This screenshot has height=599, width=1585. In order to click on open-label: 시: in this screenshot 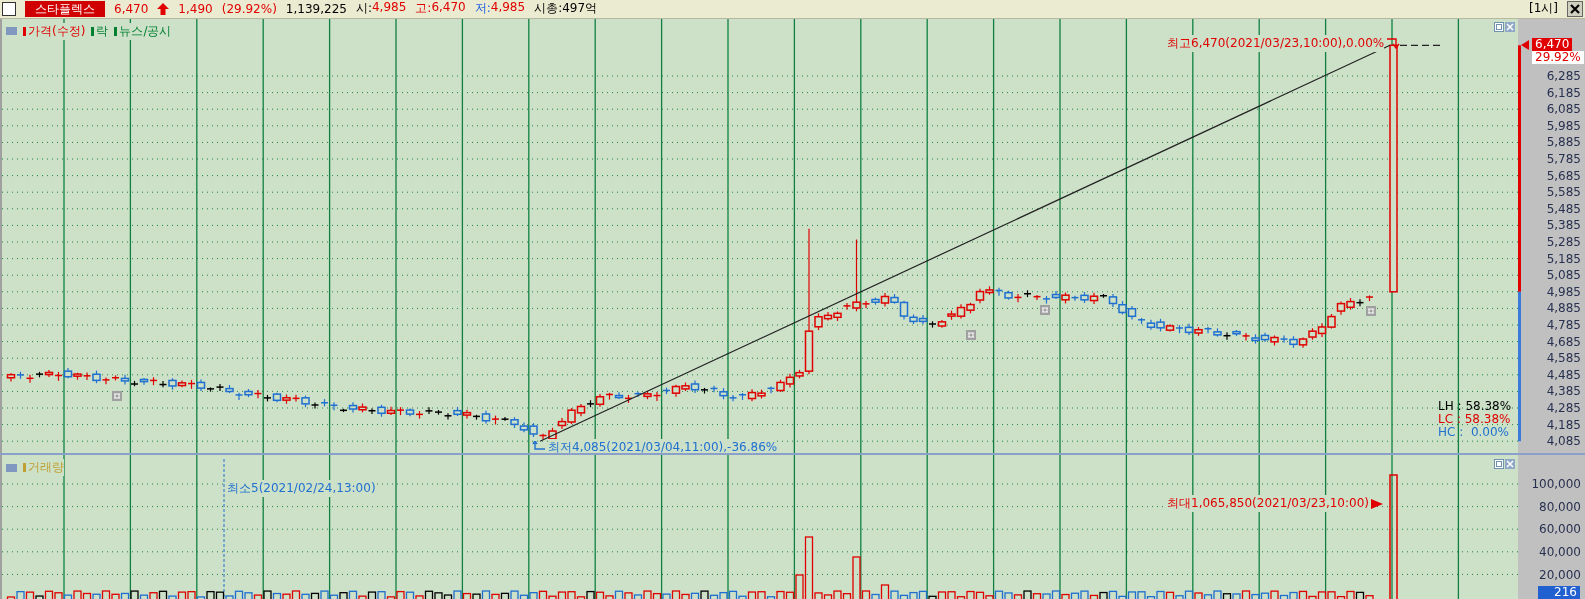, I will do `click(363, 9)`.